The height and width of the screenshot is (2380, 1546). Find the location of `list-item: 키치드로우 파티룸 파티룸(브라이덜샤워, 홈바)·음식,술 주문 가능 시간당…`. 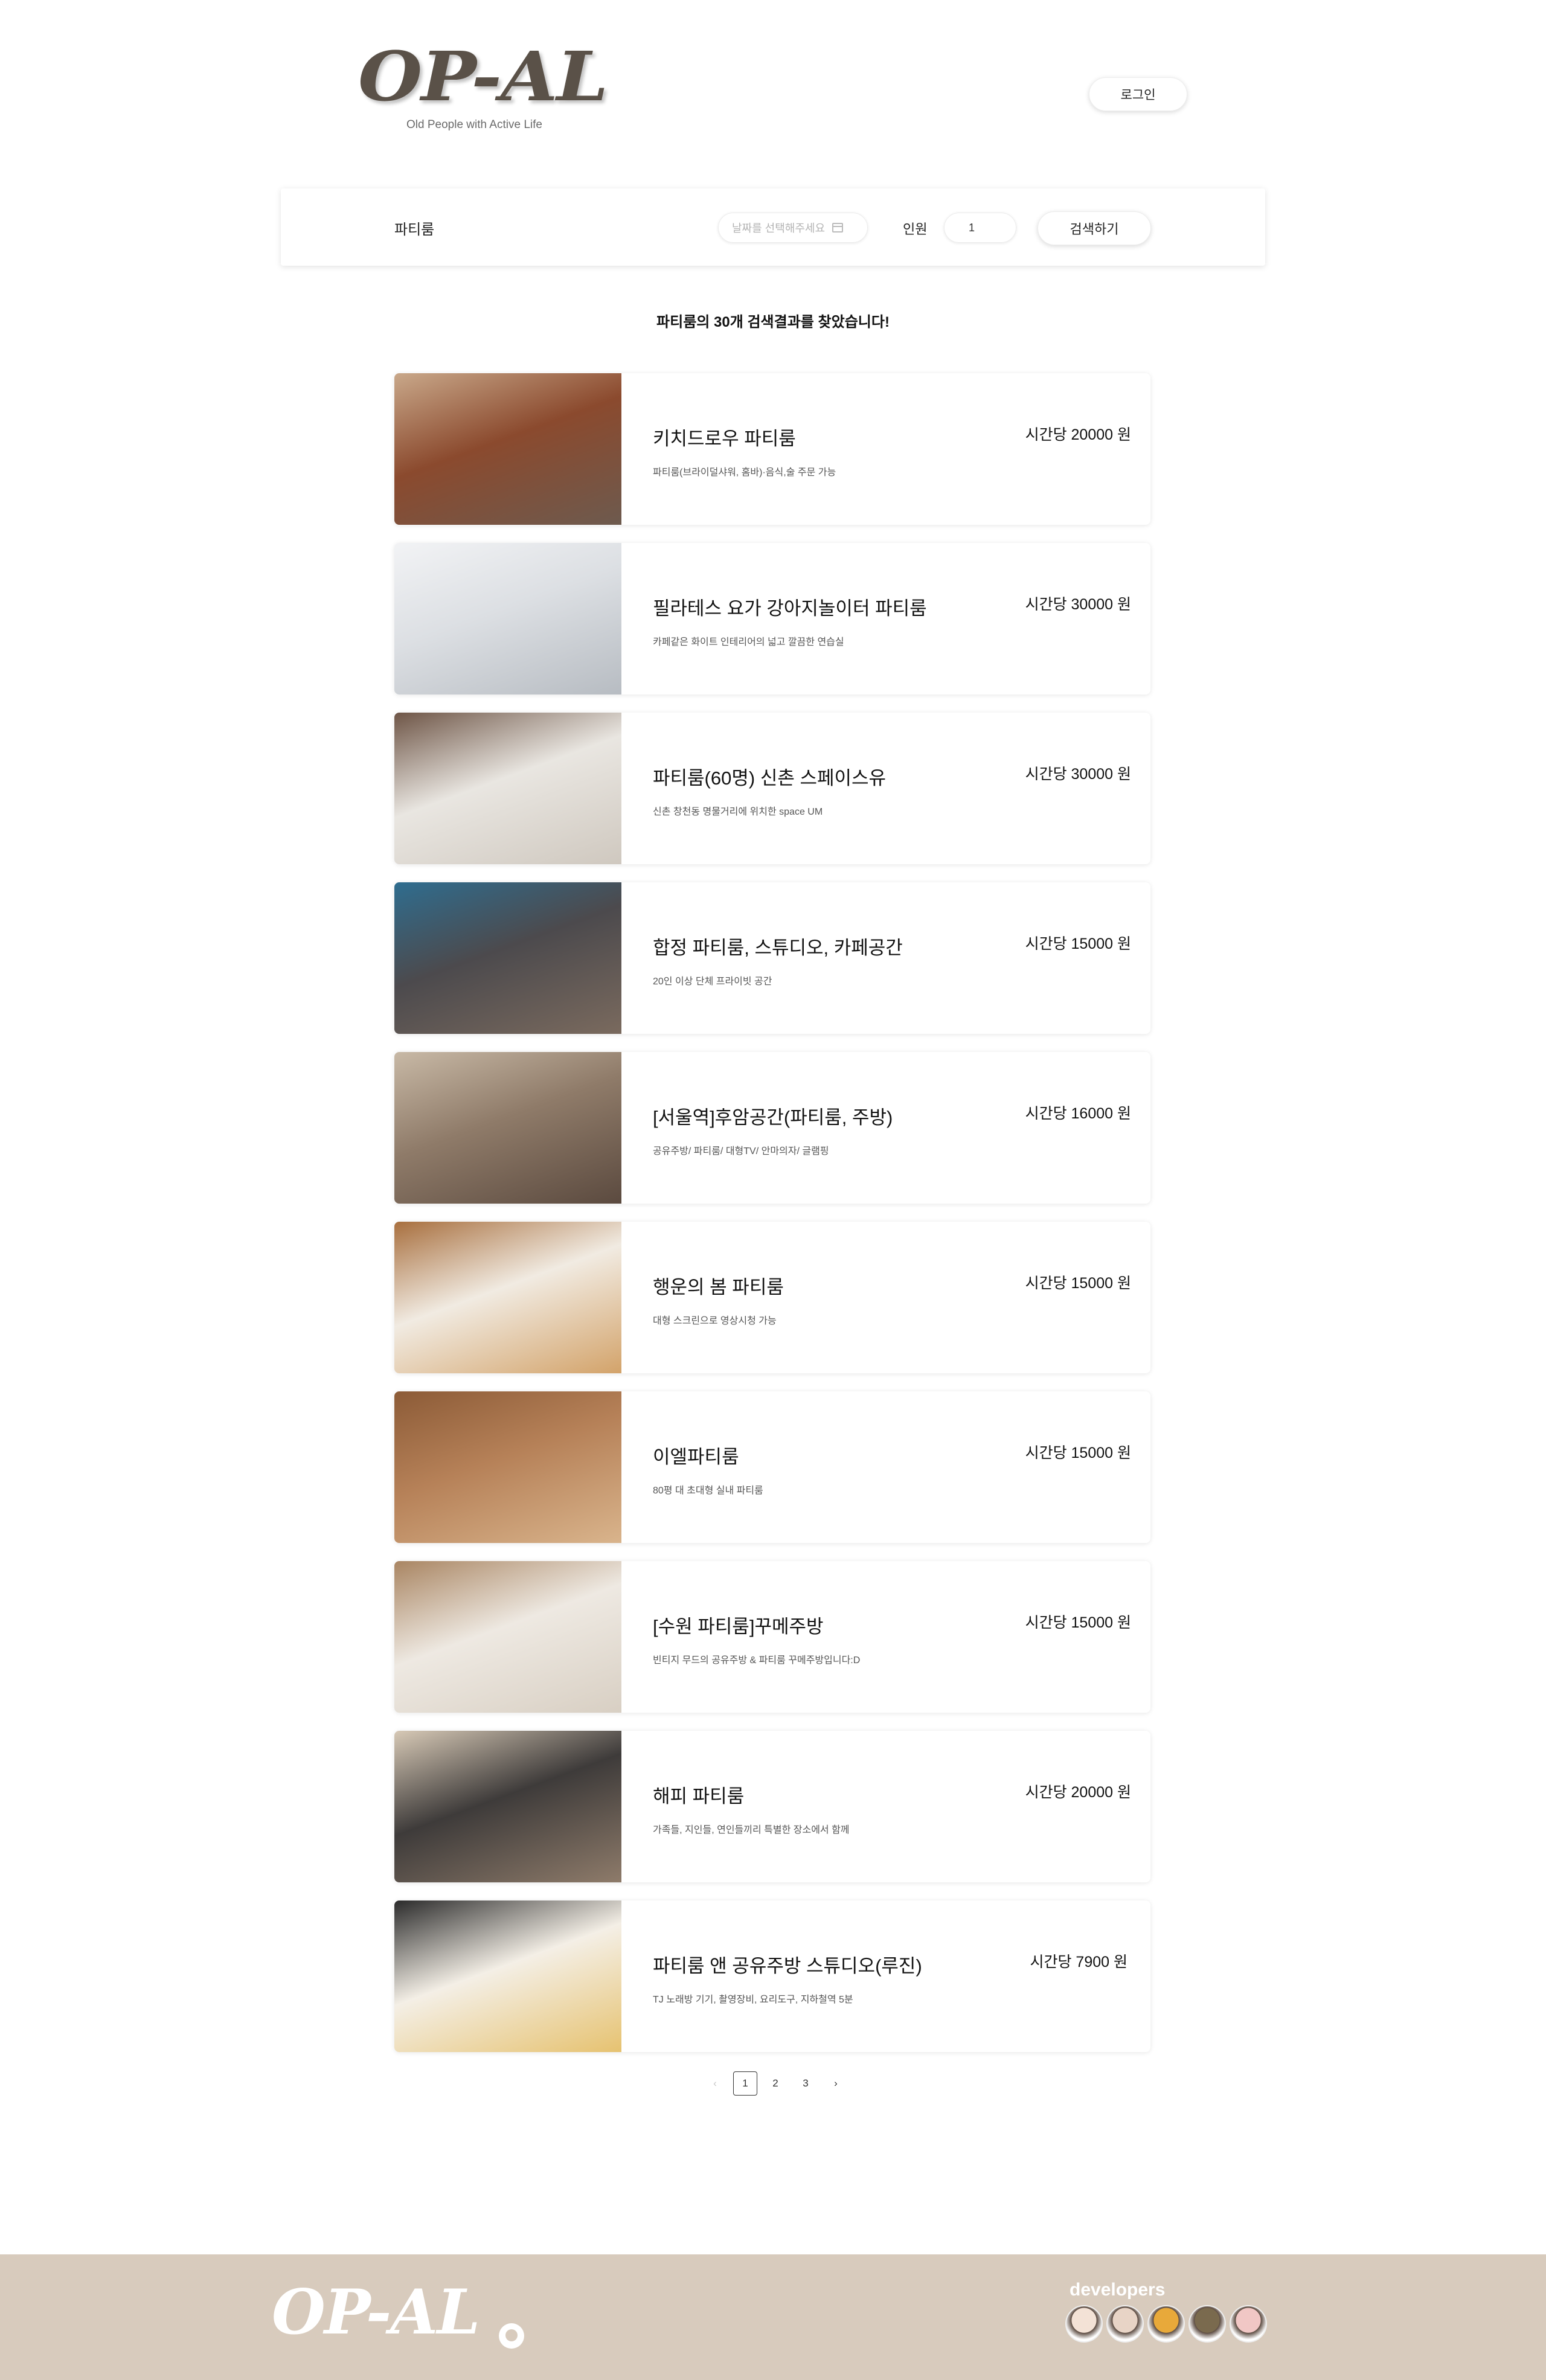

list-item: 키치드로우 파티룸 파티룸(브라이덜샤워, 홈바)·음식,술 주문 가능 시간당… is located at coordinates (772, 449).